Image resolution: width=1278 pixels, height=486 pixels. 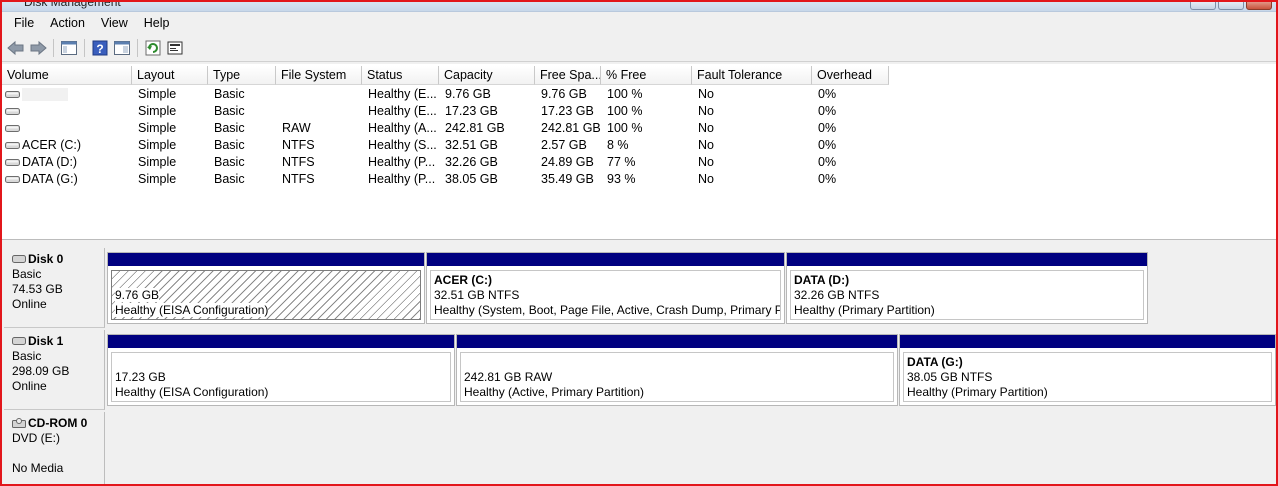 I want to click on partition-size: 32.26 GB NTFS, so click(x=837, y=295).